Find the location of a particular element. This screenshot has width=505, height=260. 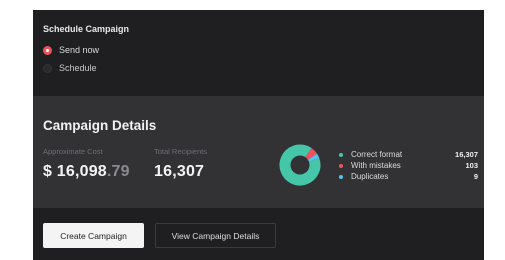

schedule-option: Schedule is located at coordinates (70, 68).